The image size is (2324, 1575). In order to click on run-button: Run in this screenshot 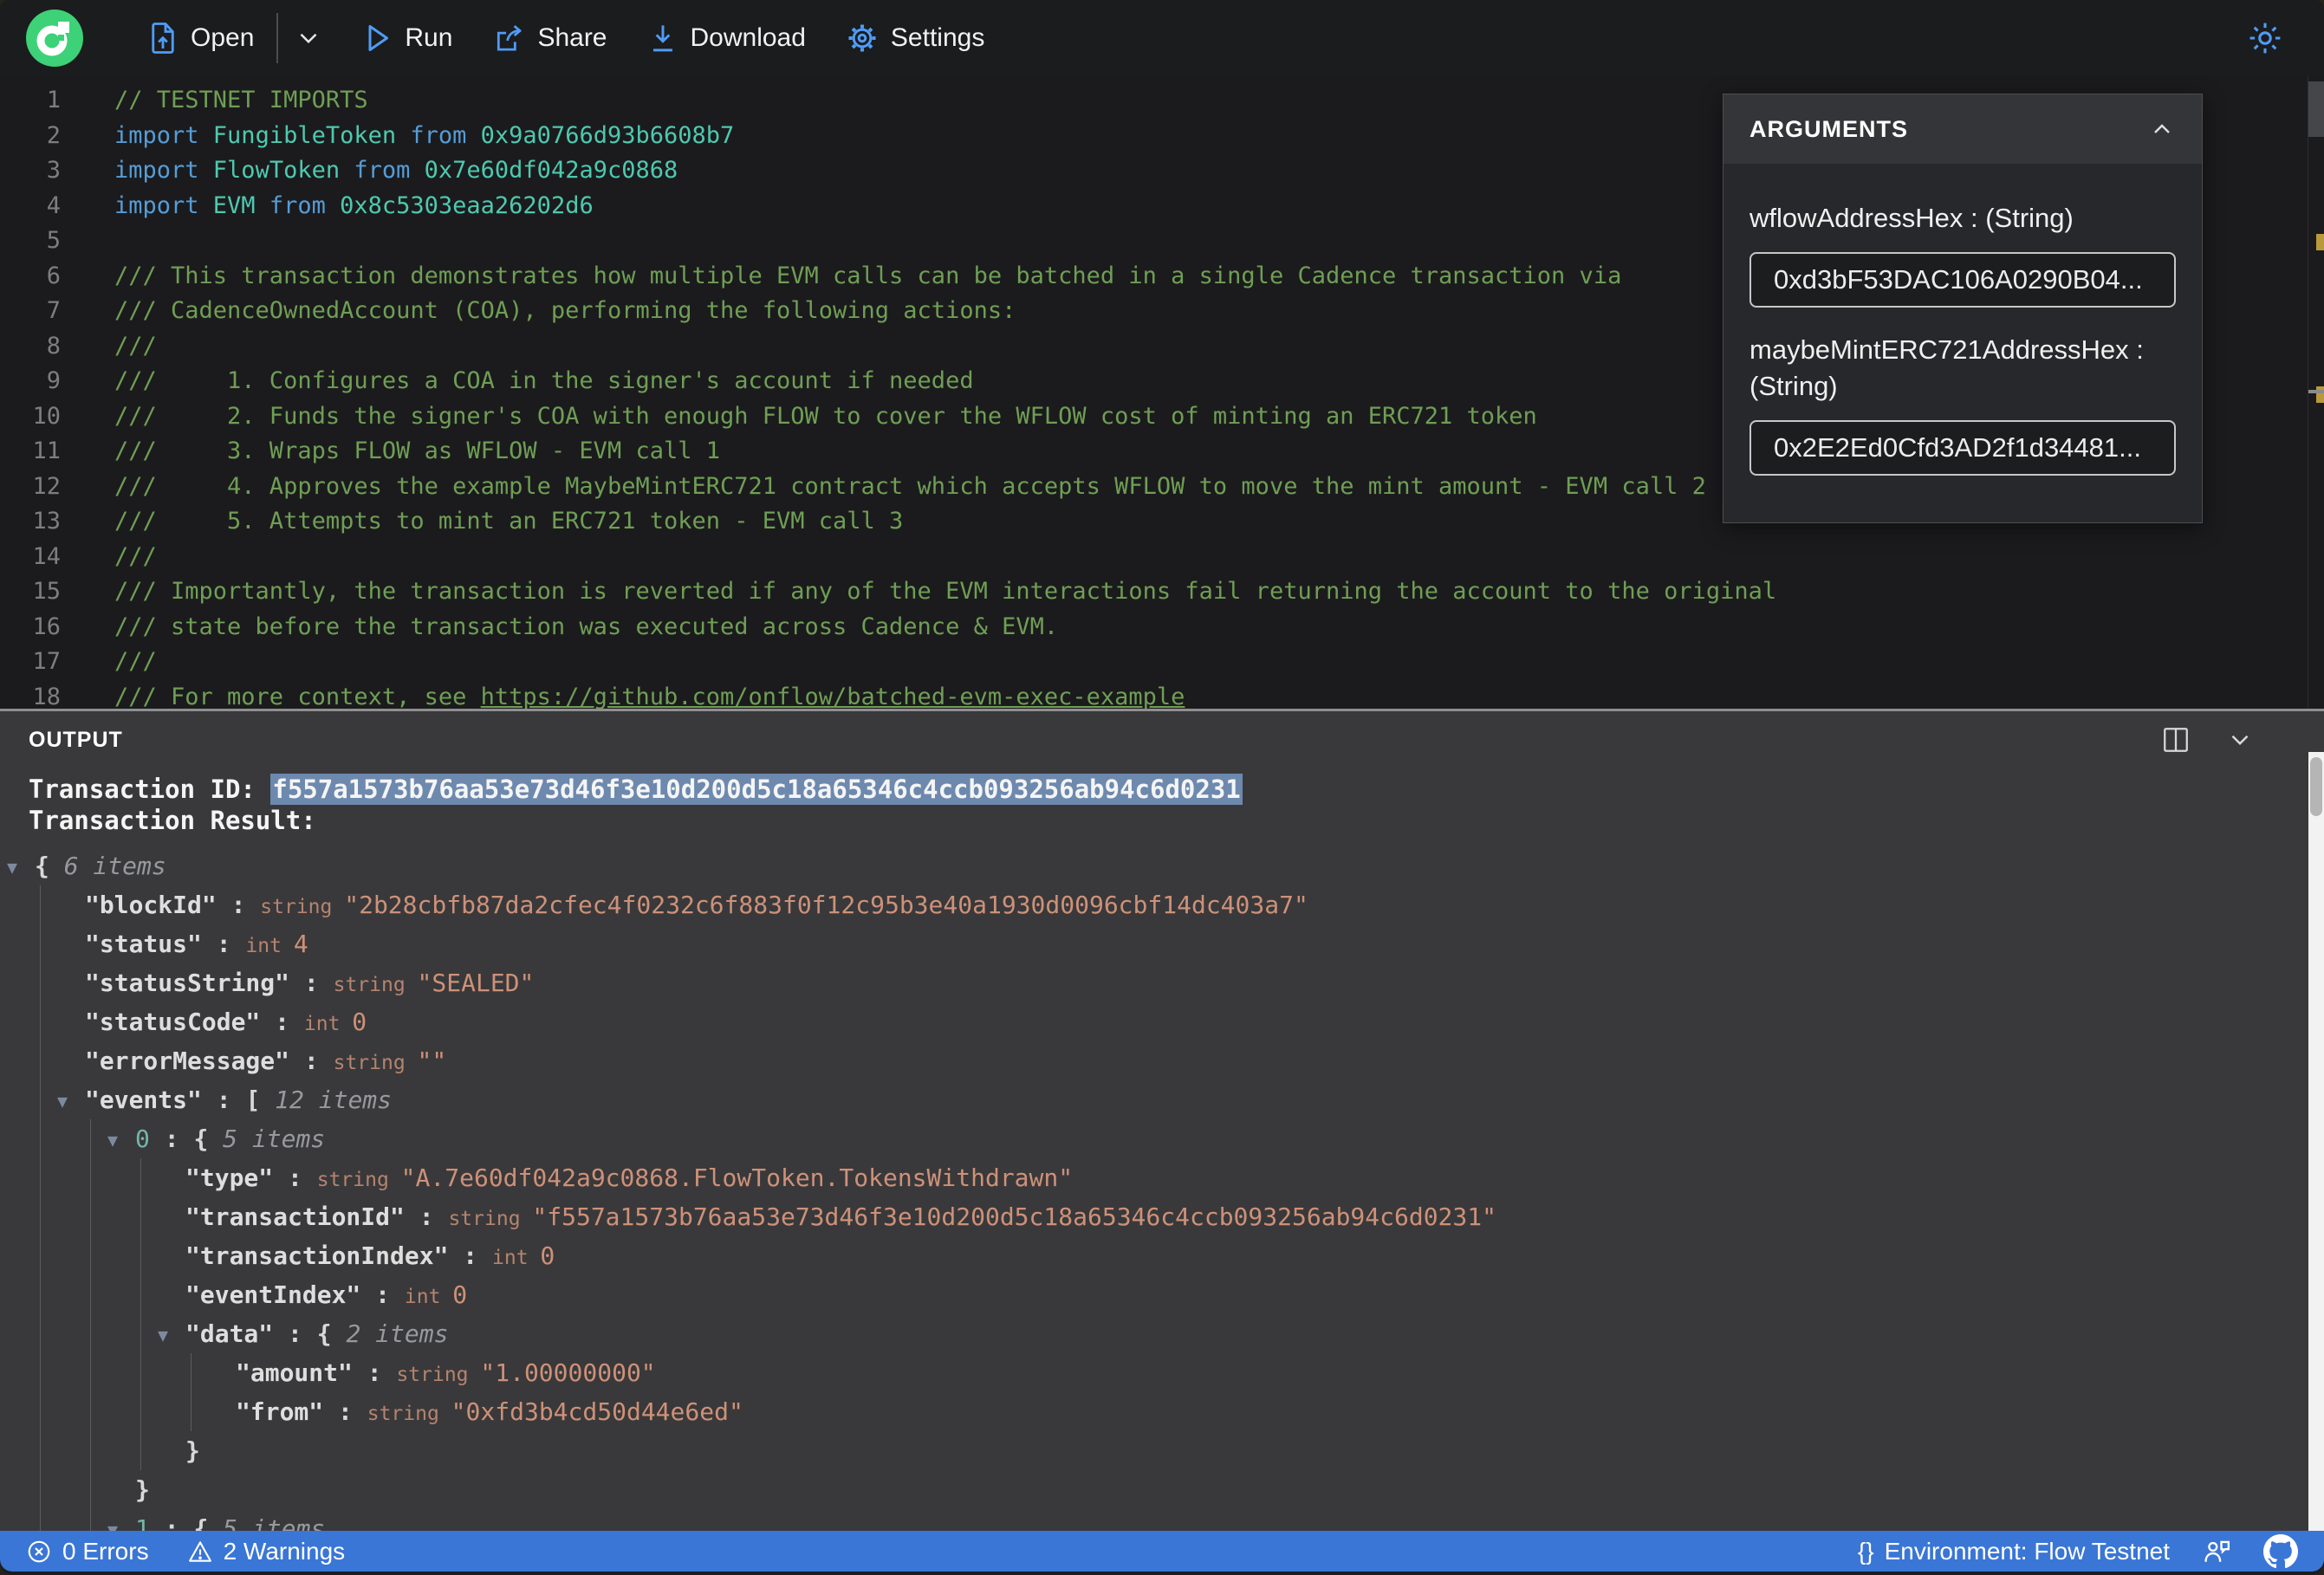, I will do `click(407, 39)`.